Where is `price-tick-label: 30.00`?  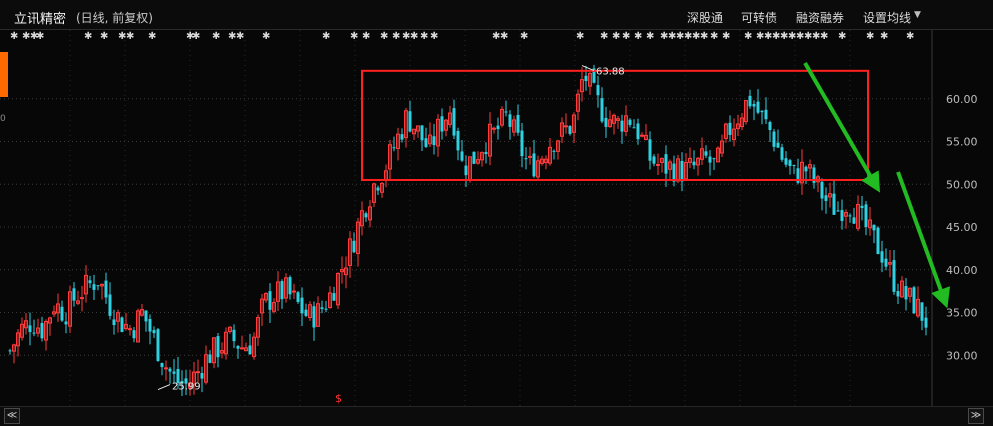
price-tick-label: 30.00 is located at coordinates (962, 355).